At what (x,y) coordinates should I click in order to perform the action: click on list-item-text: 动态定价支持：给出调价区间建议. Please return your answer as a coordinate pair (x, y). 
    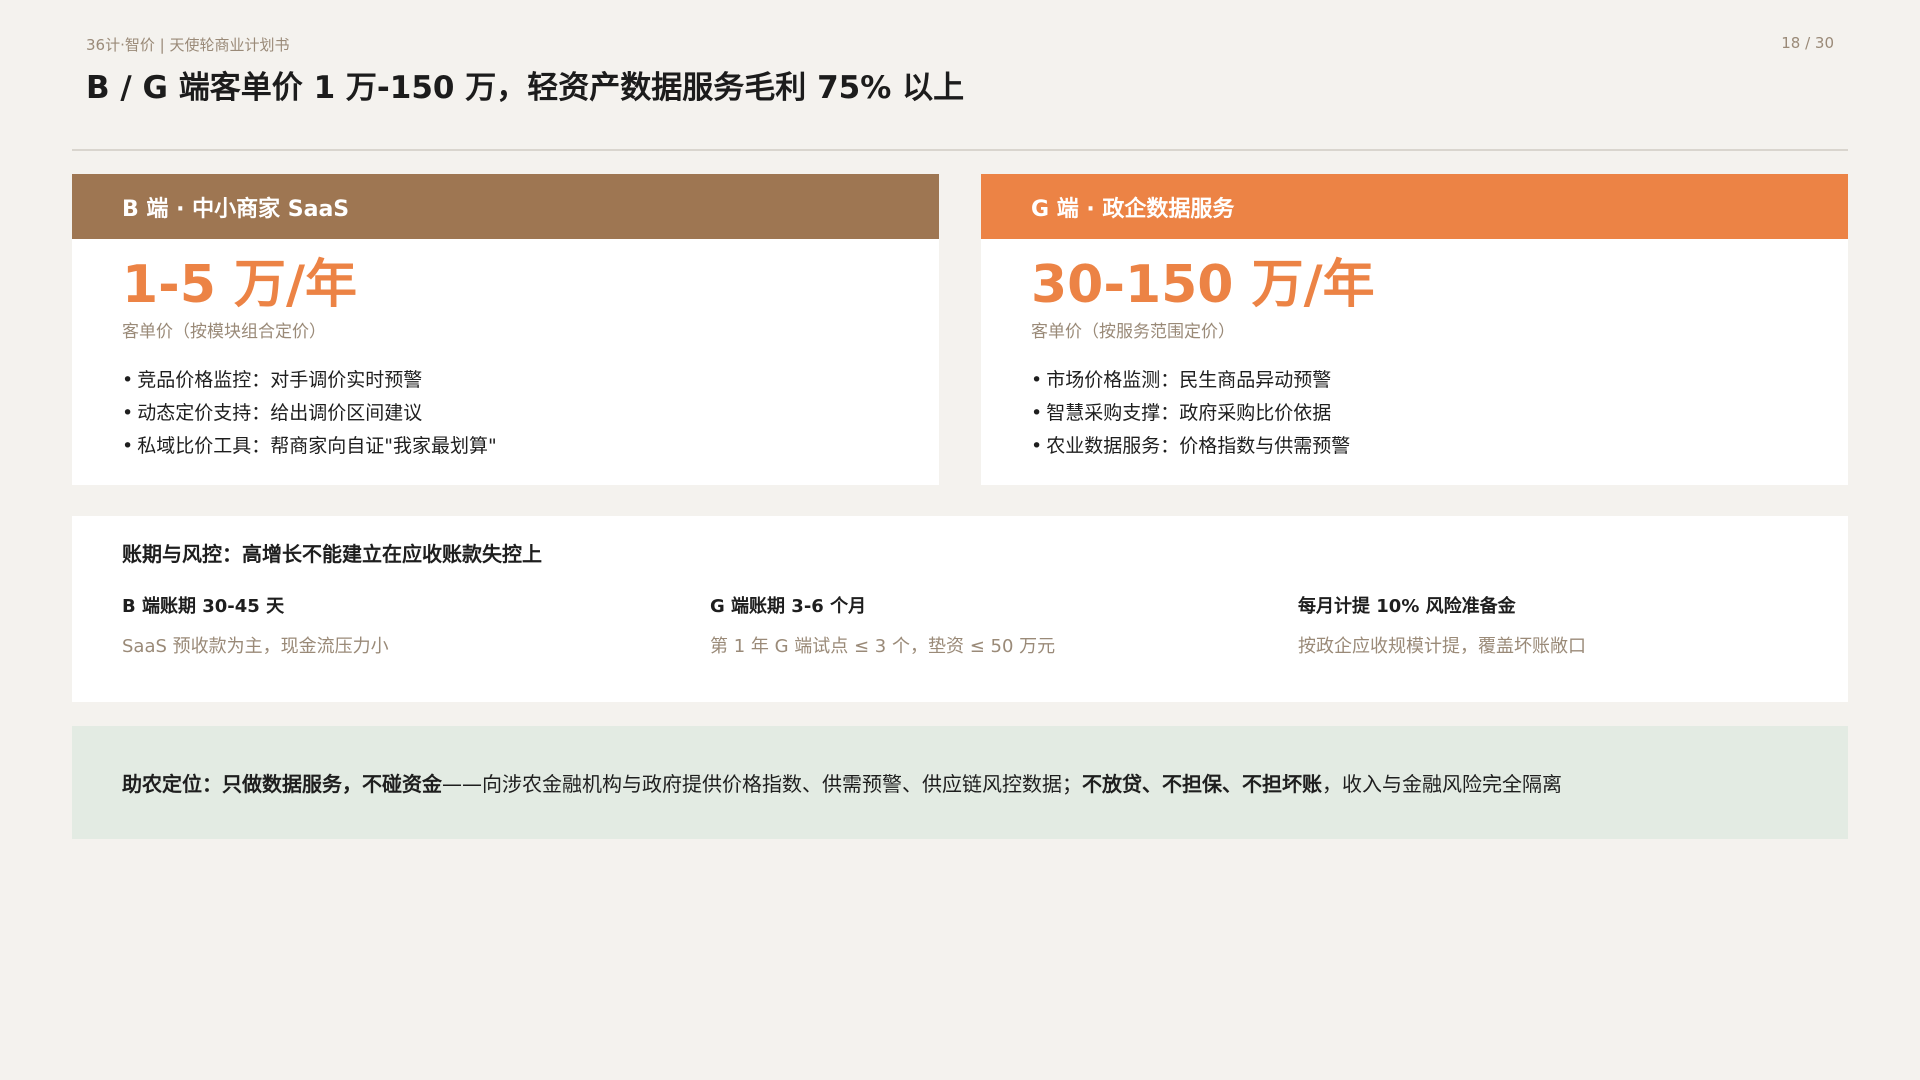
    Looking at the image, I should click on (280, 413).